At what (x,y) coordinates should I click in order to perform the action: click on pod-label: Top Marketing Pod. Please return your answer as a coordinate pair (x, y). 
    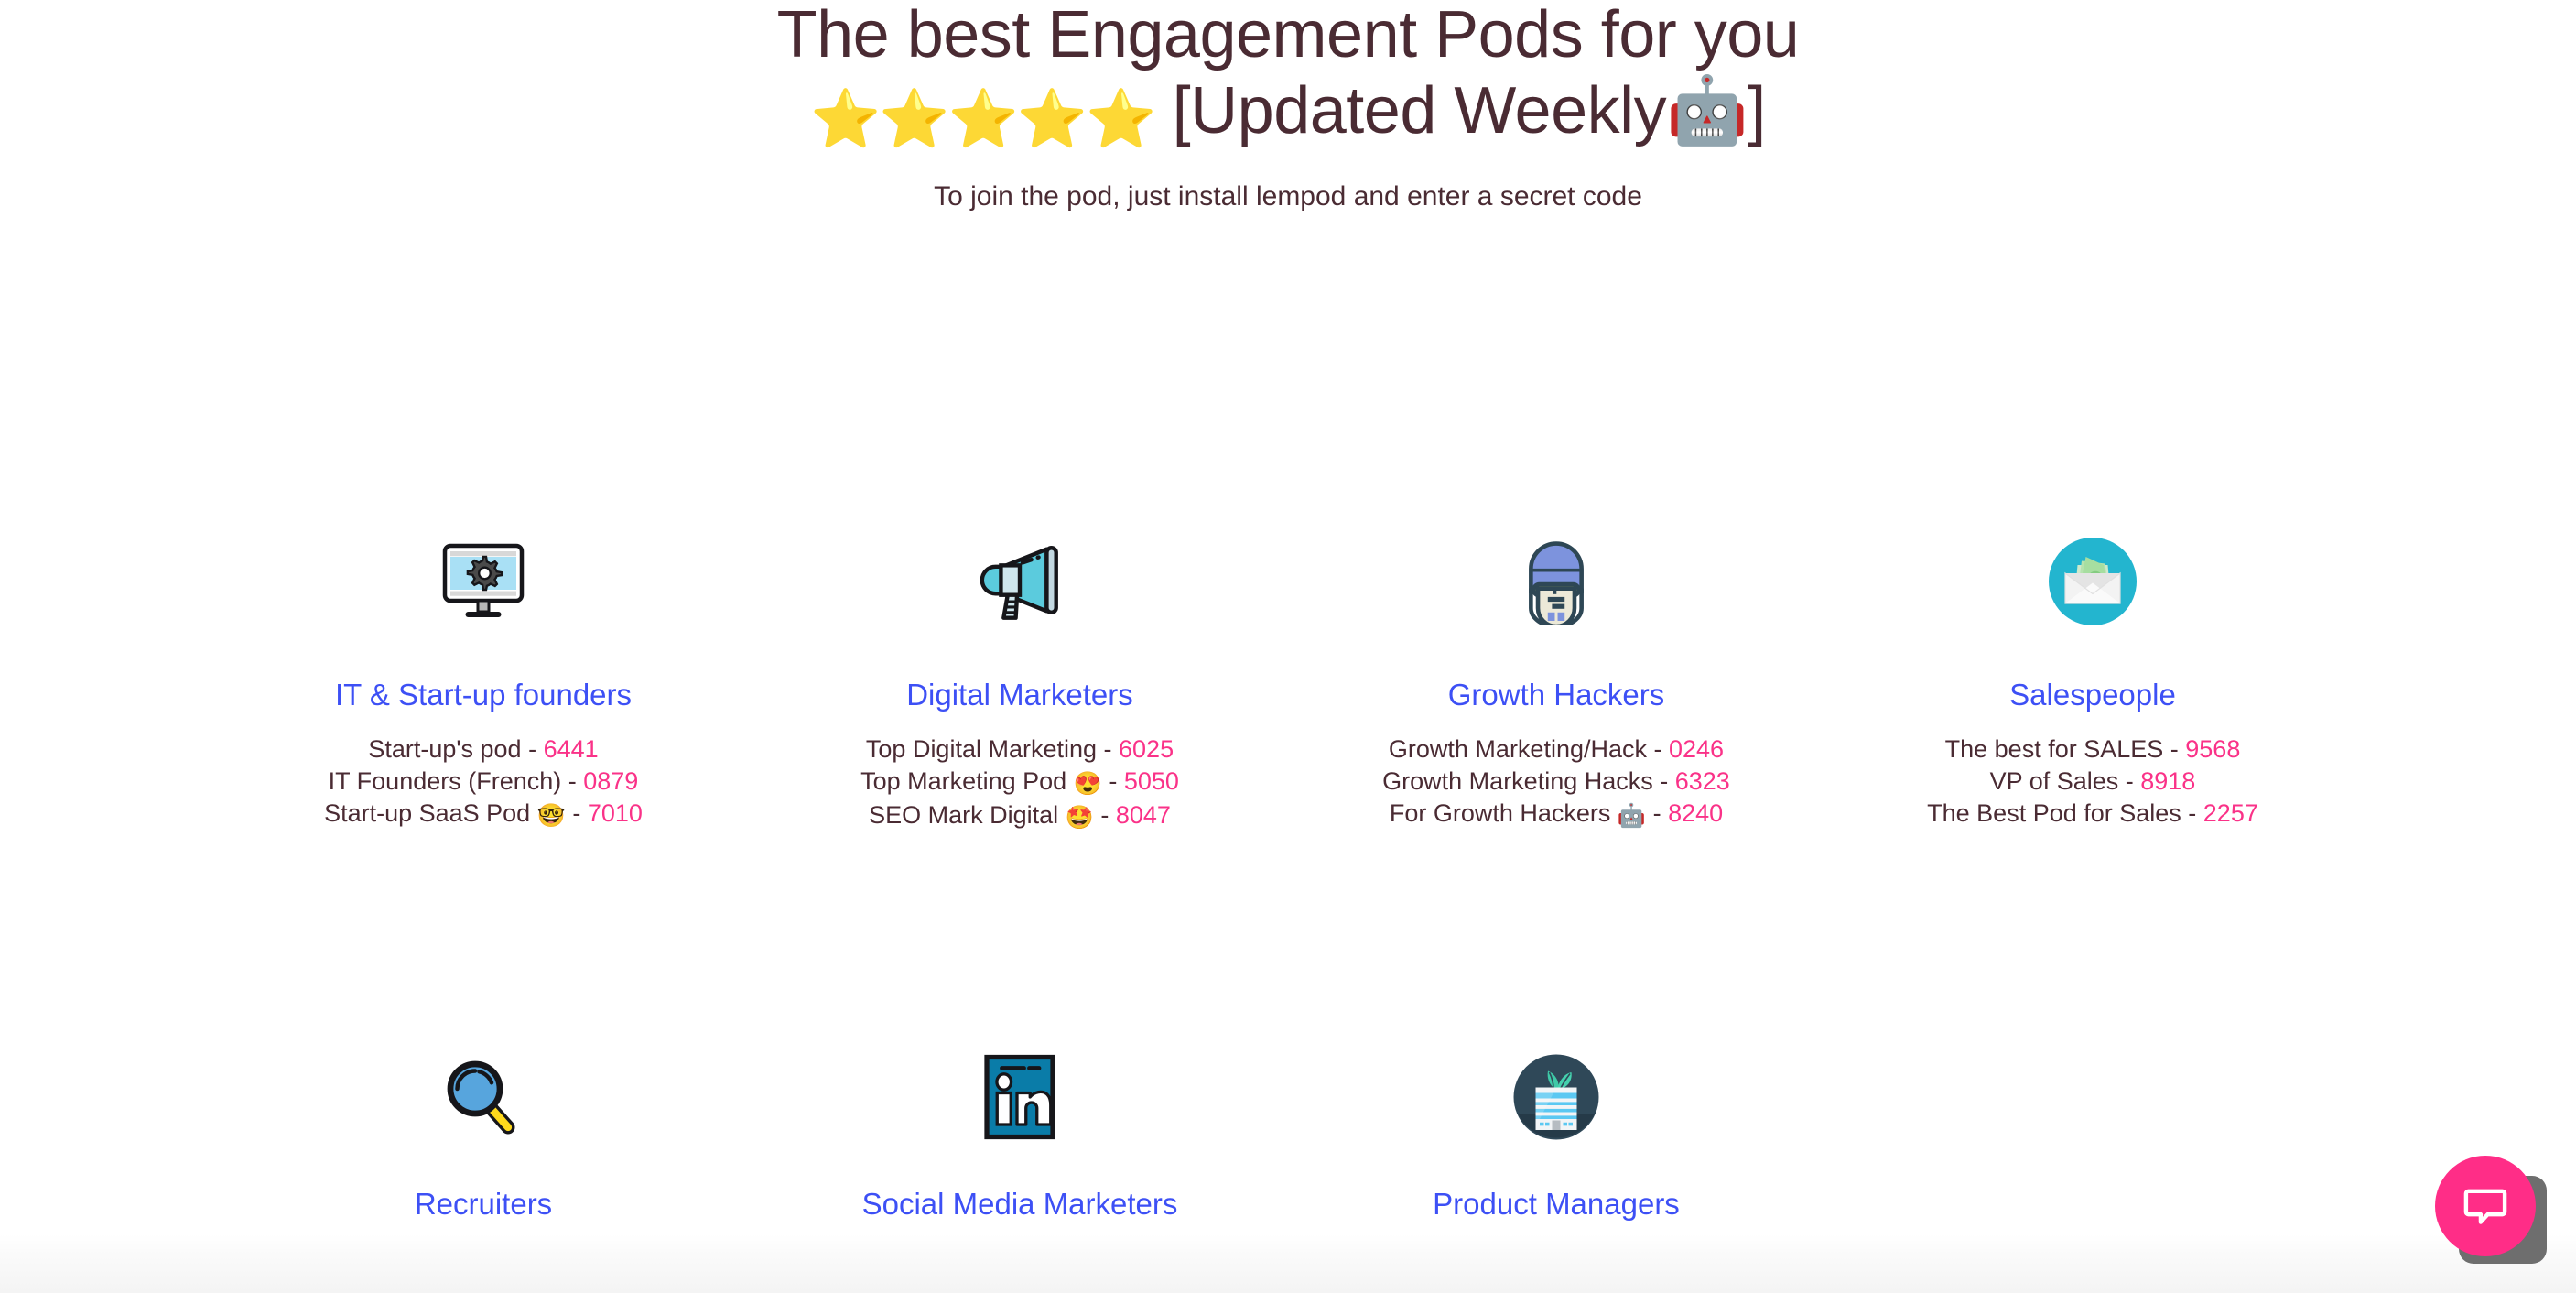
    Looking at the image, I should click on (967, 781).